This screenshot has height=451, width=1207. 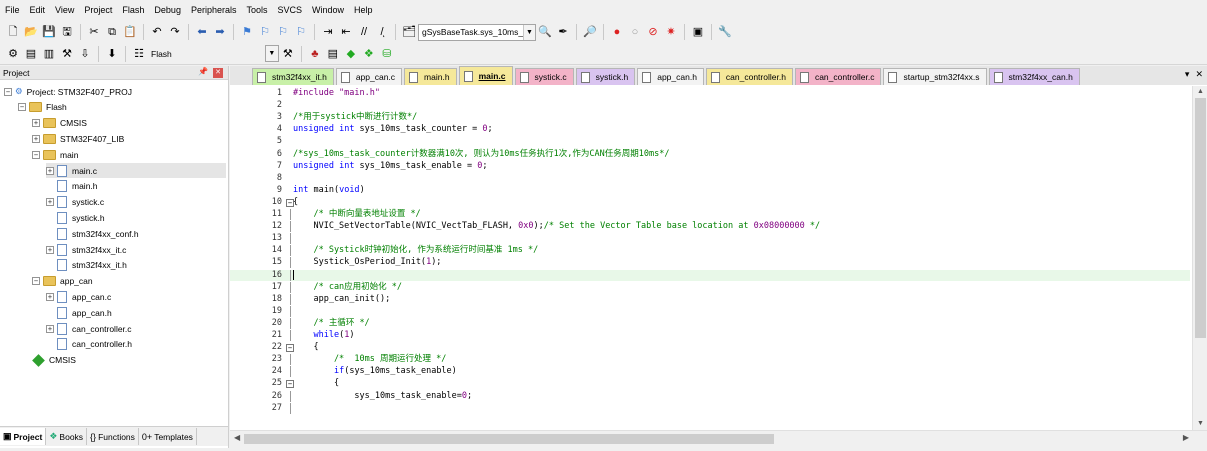 What do you see at coordinates (75, 217) in the screenshot?
I see `tree-file: systick.h` at bounding box center [75, 217].